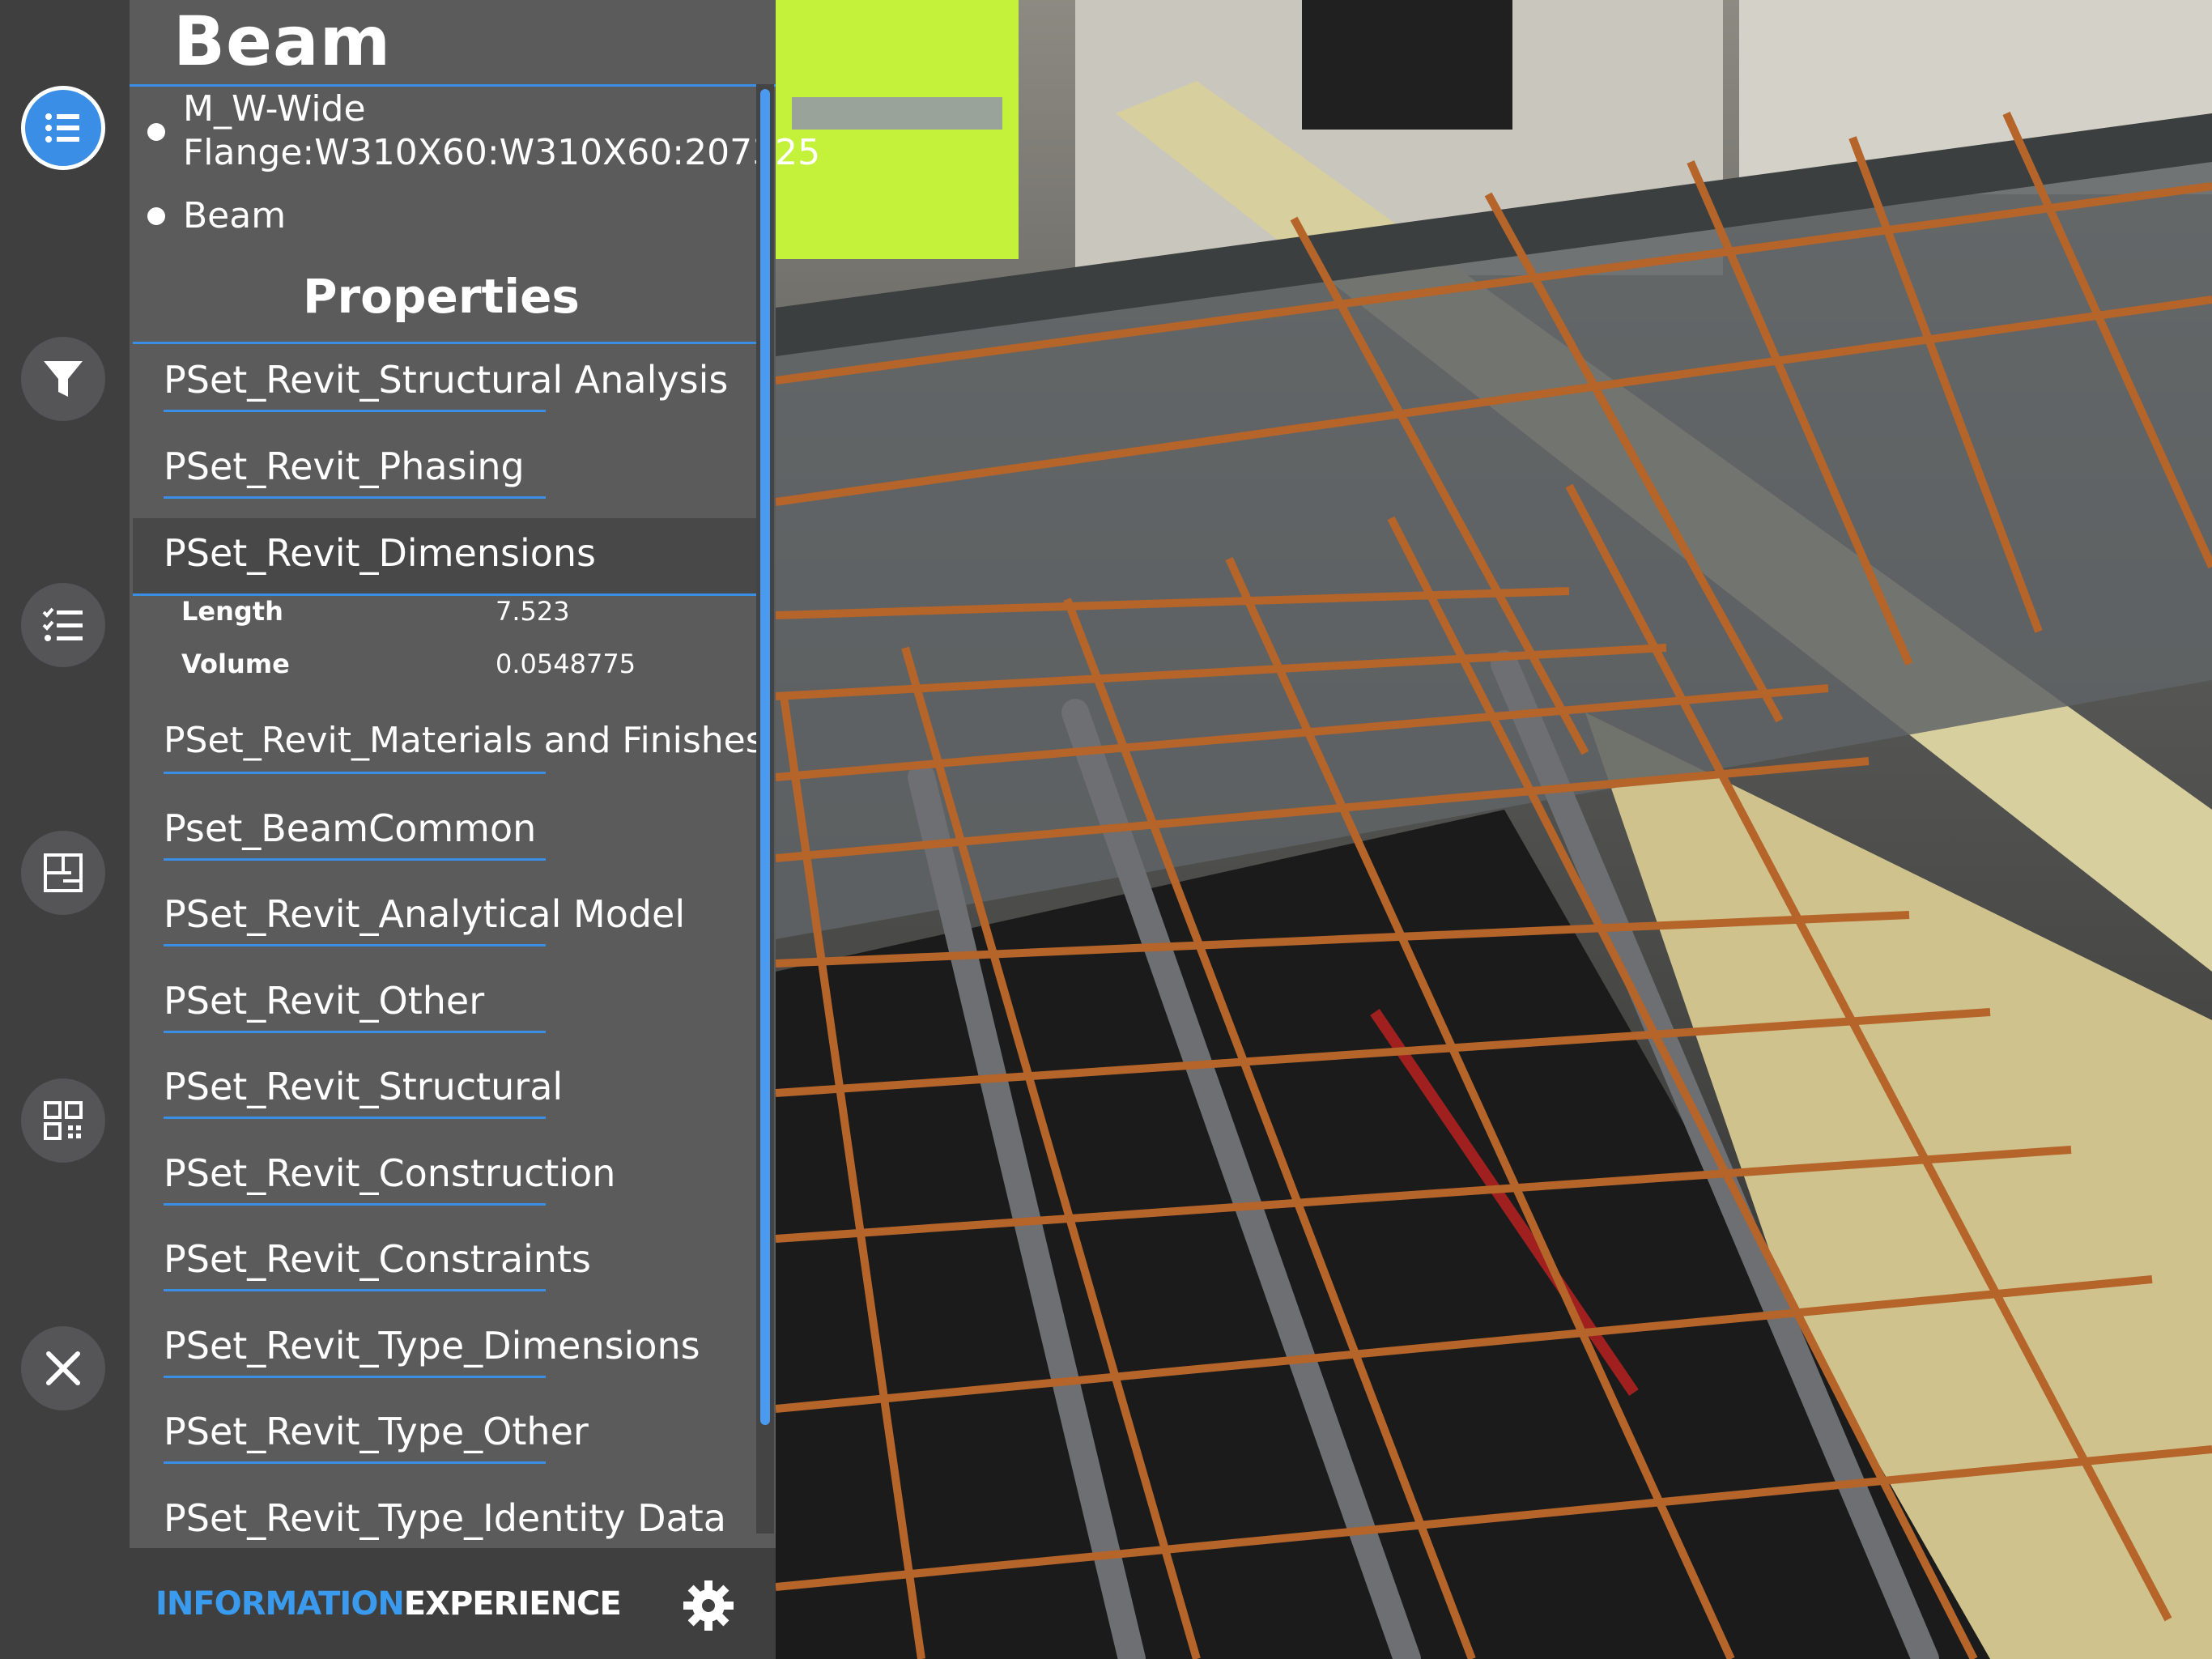  I want to click on pset-item: PSet_Revit_Type_Other, so click(445, 1436).